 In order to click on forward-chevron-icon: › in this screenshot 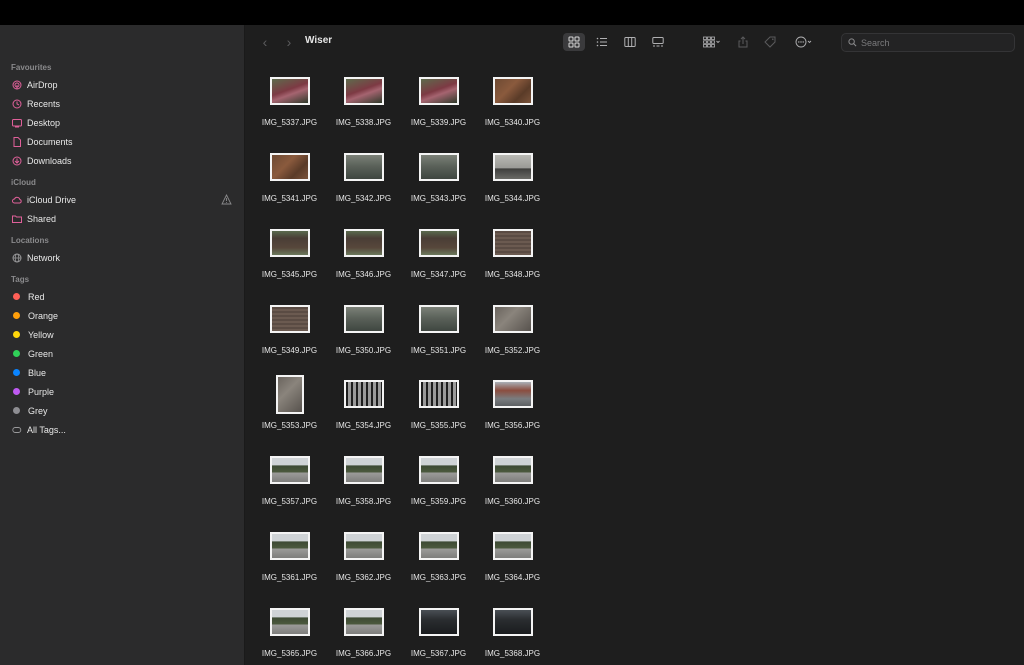, I will do `click(289, 42)`.